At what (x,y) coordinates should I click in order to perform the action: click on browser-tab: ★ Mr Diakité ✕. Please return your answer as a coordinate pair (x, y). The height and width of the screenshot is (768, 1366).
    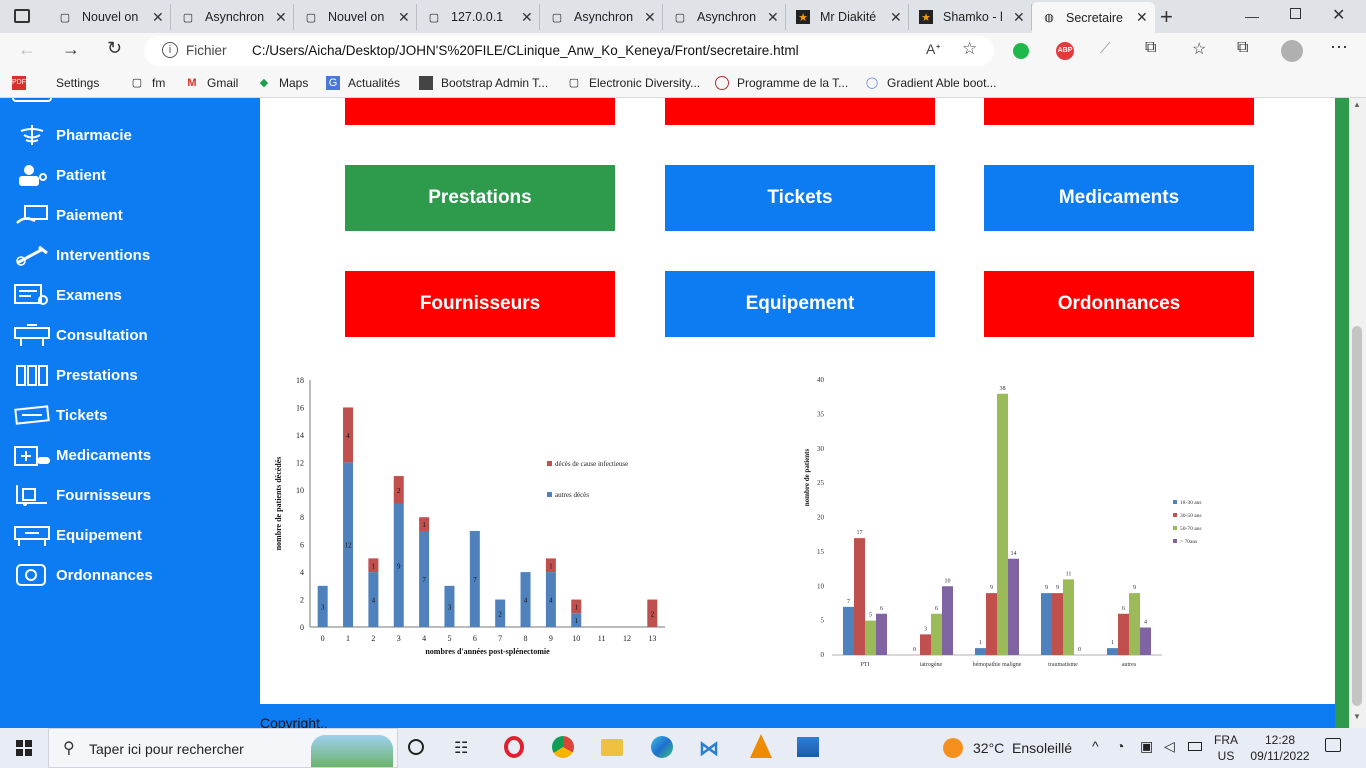
    Looking at the image, I should click on (847, 17).